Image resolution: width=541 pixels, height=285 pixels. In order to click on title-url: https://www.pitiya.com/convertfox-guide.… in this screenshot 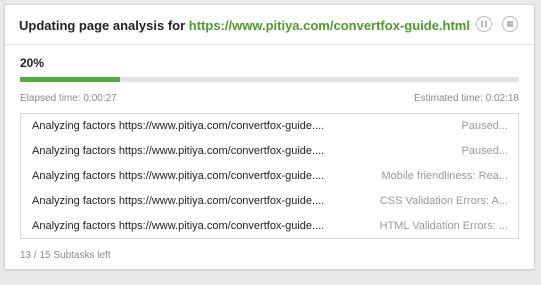, I will do `click(329, 25)`.